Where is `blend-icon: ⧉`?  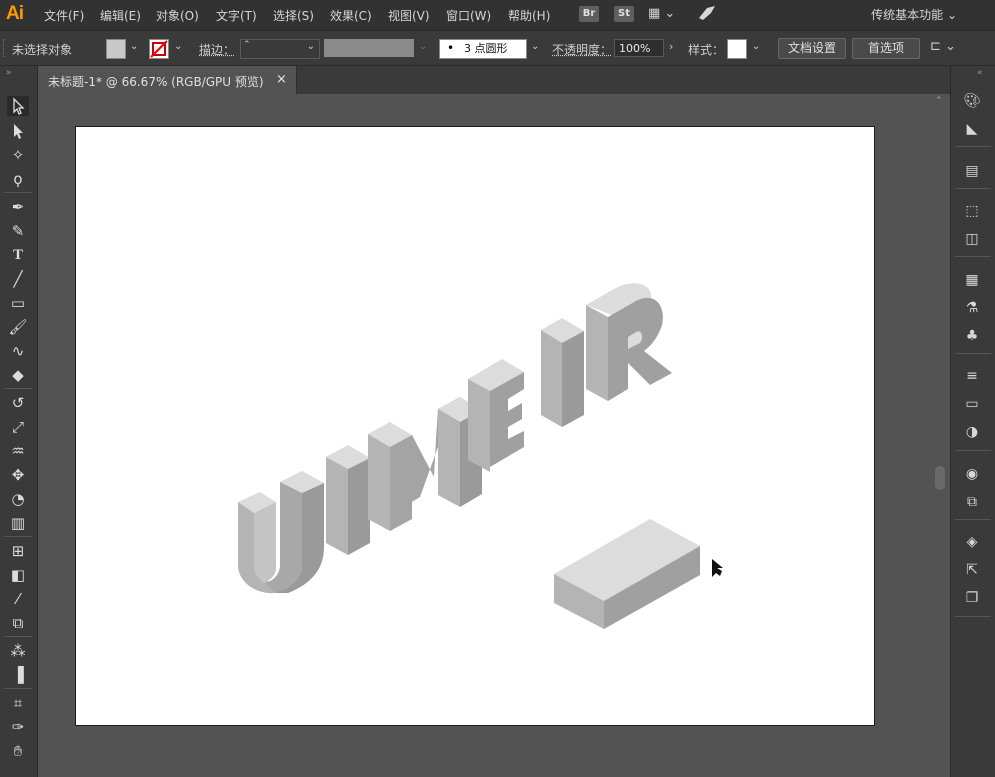
blend-icon: ⧉ is located at coordinates (18, 623).